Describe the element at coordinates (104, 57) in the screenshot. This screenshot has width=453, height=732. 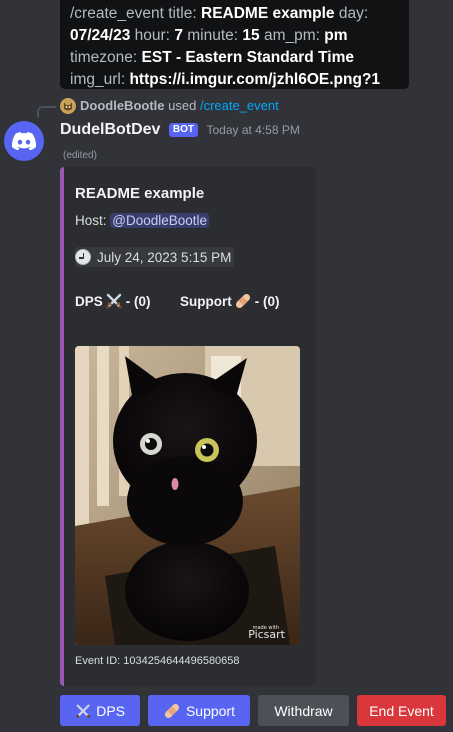
I see `tooltip-timezone-key: timezone:` at that location.